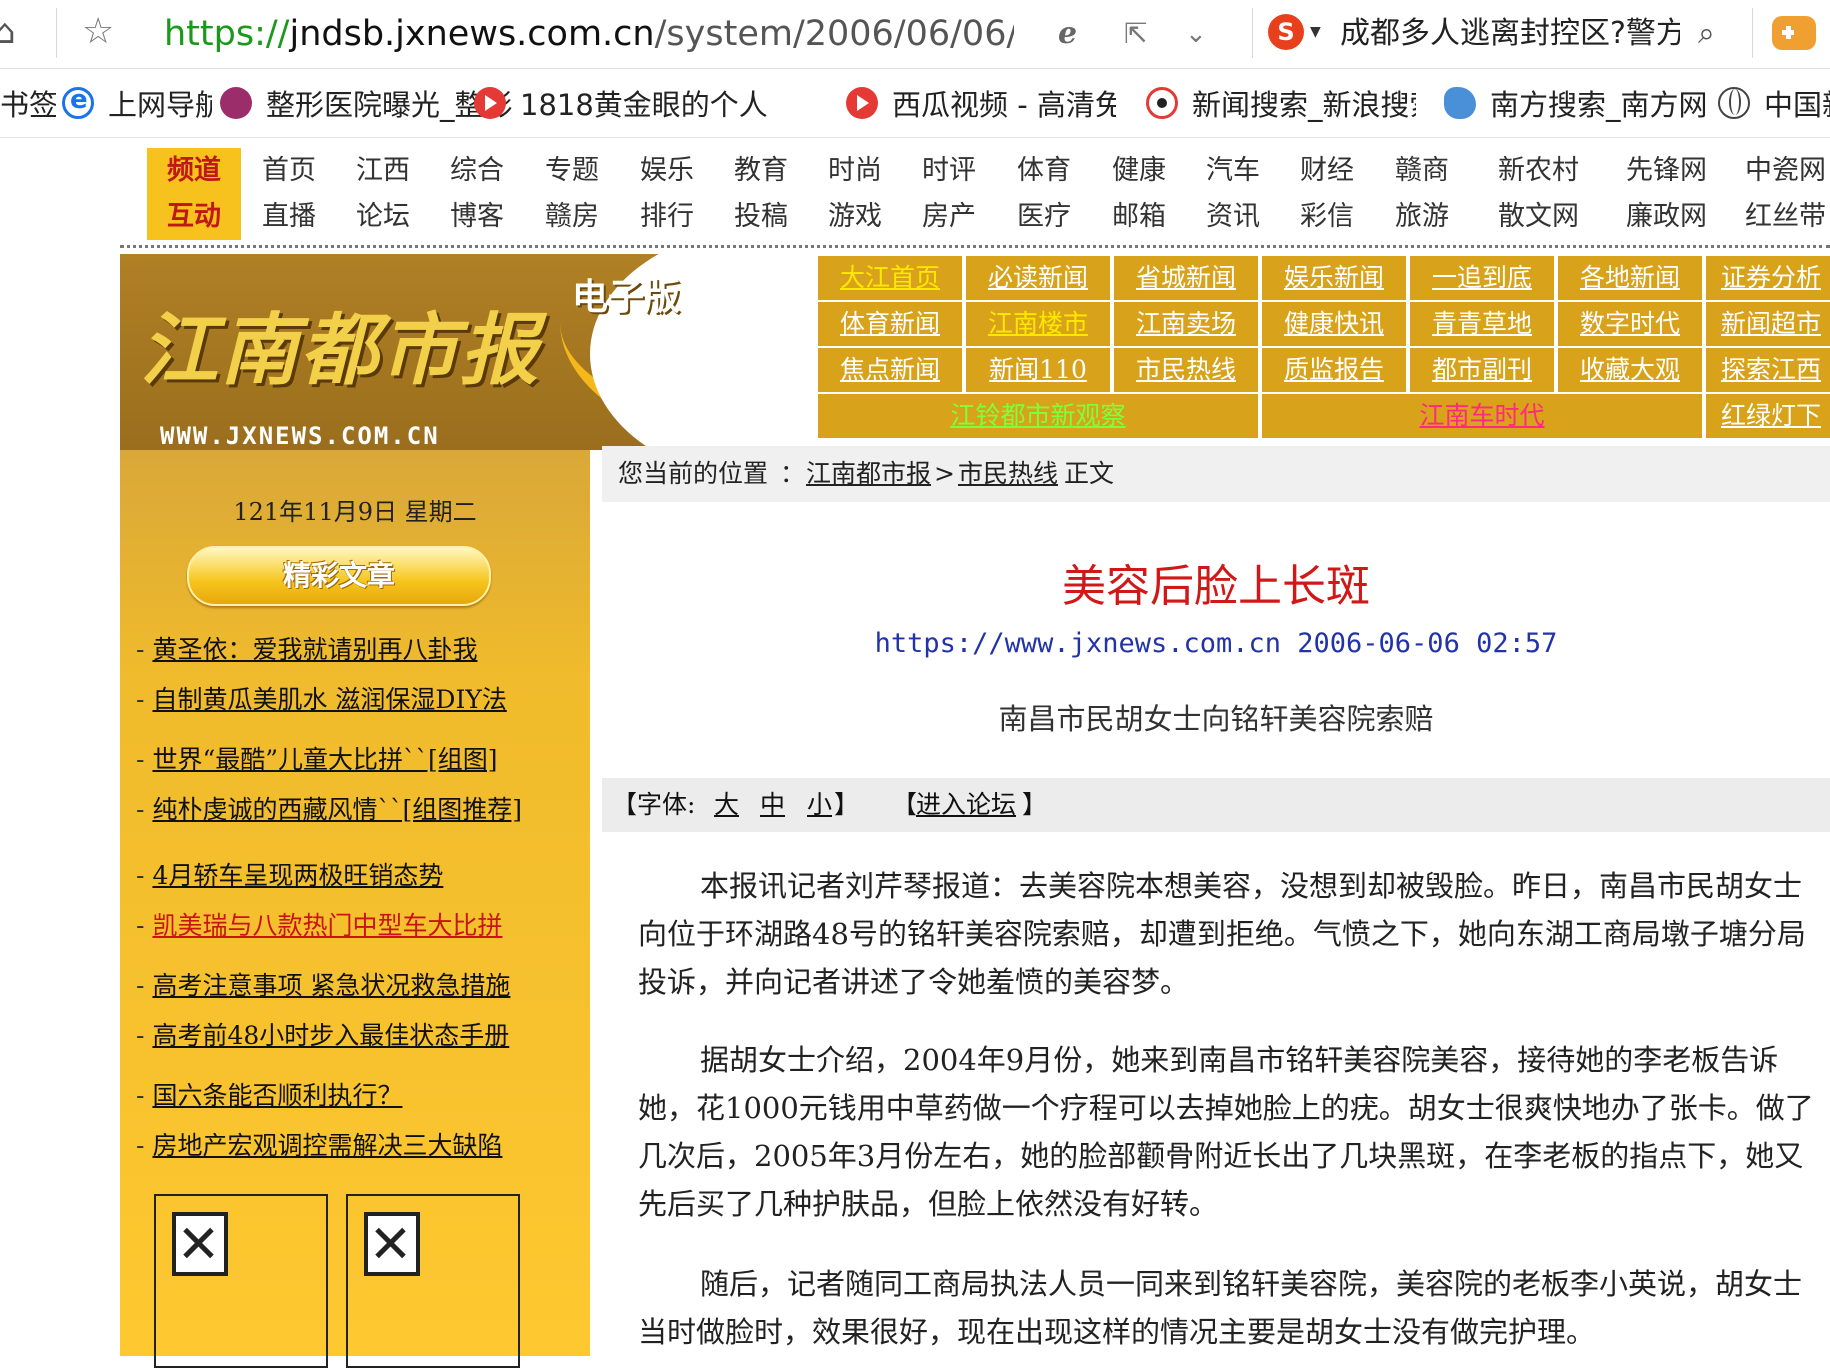 The width and height of the screenshot is (1830, 1368). Describe the element at coordinates (1630, 278) in the screenshot. I see `category-link: 各地新闻` at that location.